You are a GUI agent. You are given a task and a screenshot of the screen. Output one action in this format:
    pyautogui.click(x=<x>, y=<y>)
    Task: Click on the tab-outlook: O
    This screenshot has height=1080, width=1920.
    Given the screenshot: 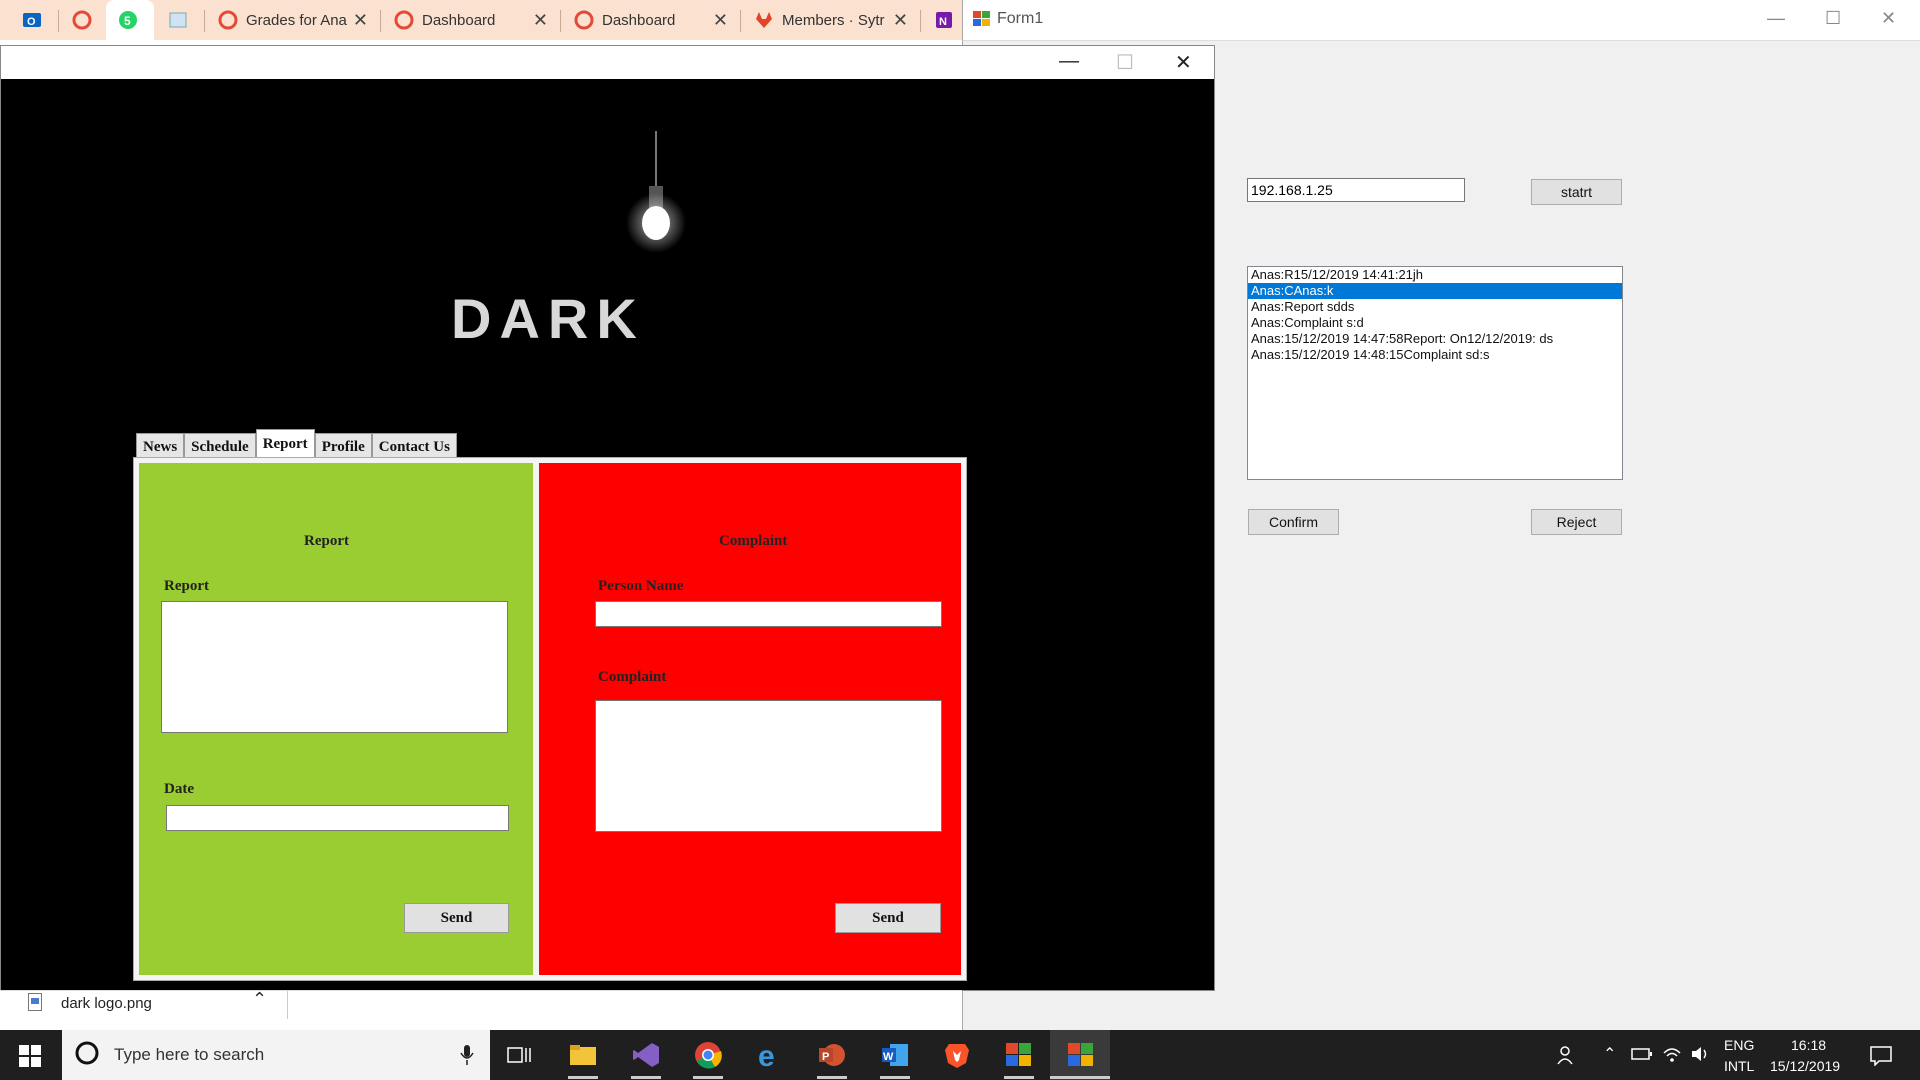 What is the action you would take?
    pyautogui.click(x=34, y=20)
    